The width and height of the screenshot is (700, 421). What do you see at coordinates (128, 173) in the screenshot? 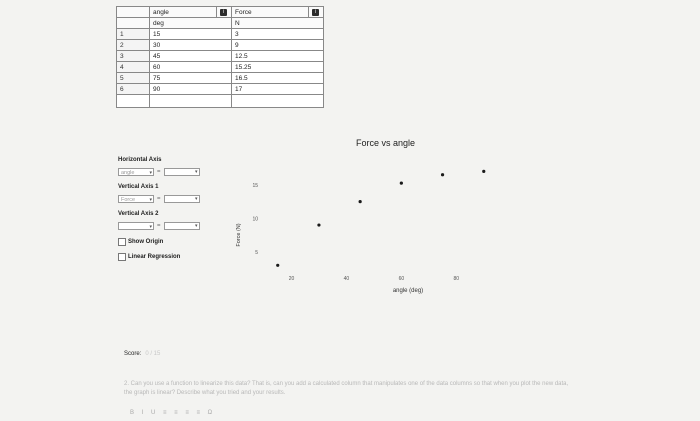
I see `horizontal-axis-value: angle` at bounding box center [128, 173].